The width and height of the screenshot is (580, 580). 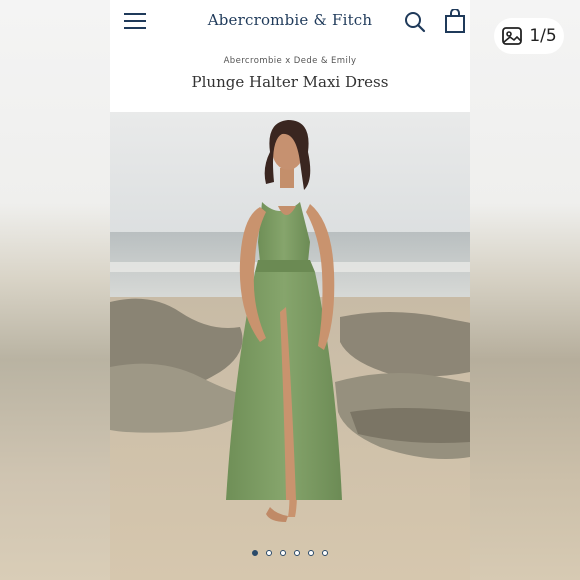 I want to click on shopping-bag-icon, so click(x=455, y=21).